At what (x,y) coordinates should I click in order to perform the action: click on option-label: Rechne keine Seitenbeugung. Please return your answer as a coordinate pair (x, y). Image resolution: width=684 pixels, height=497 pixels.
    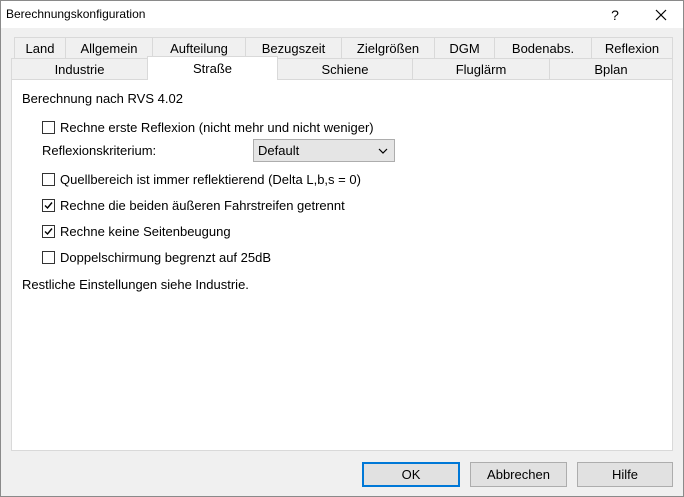
    Looking at the image, I should click on (145, 231).